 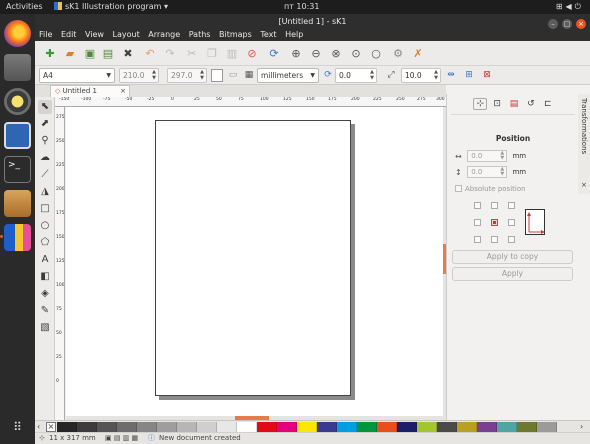 What do you see at coordinates (512, 274) in the screenshot?
I see `apply-button: Apply` at bounding box center [512, 274].